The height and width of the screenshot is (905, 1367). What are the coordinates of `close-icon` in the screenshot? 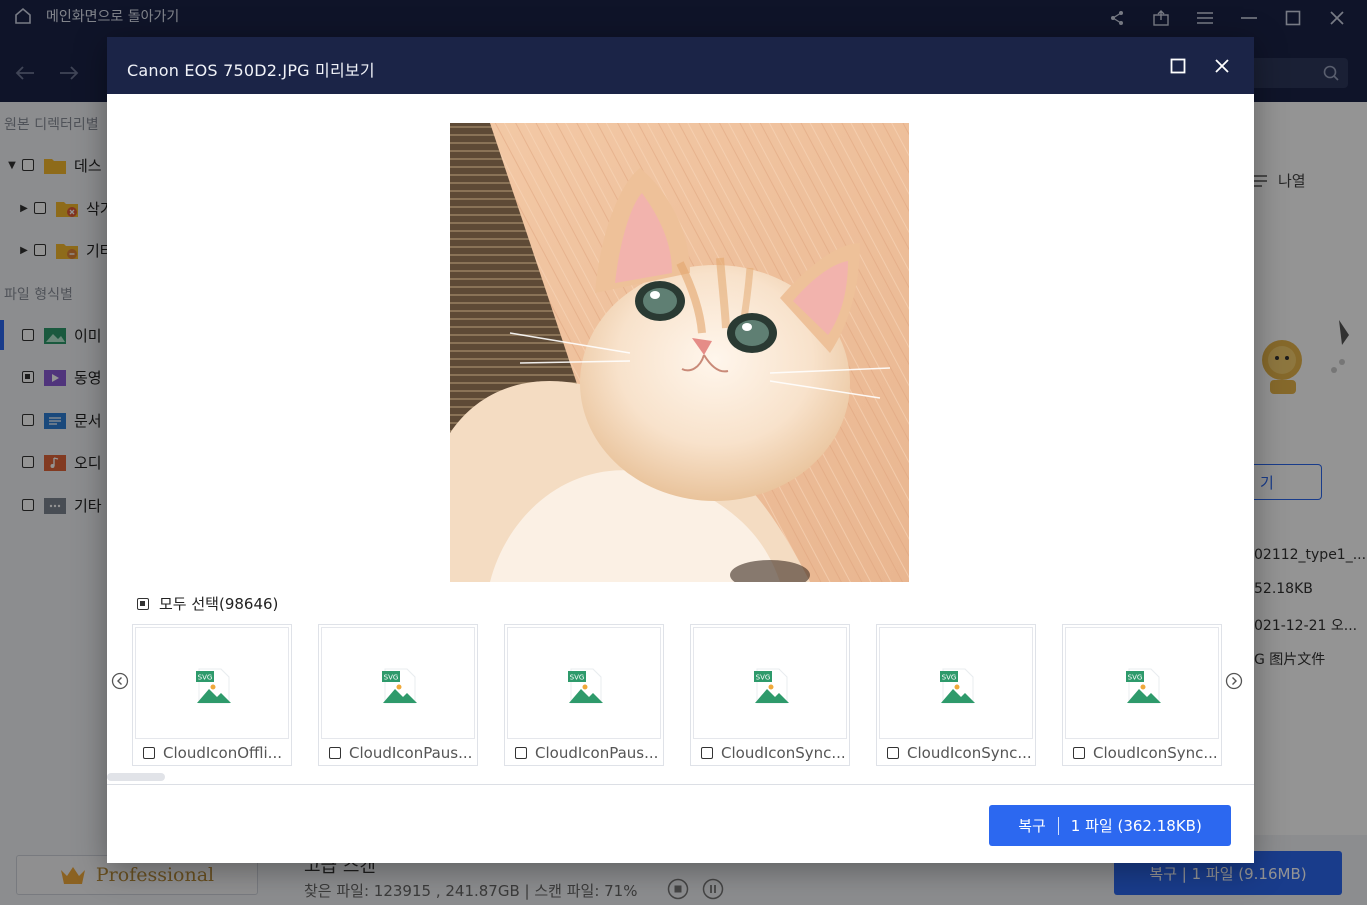 It's located at (1222, 66).